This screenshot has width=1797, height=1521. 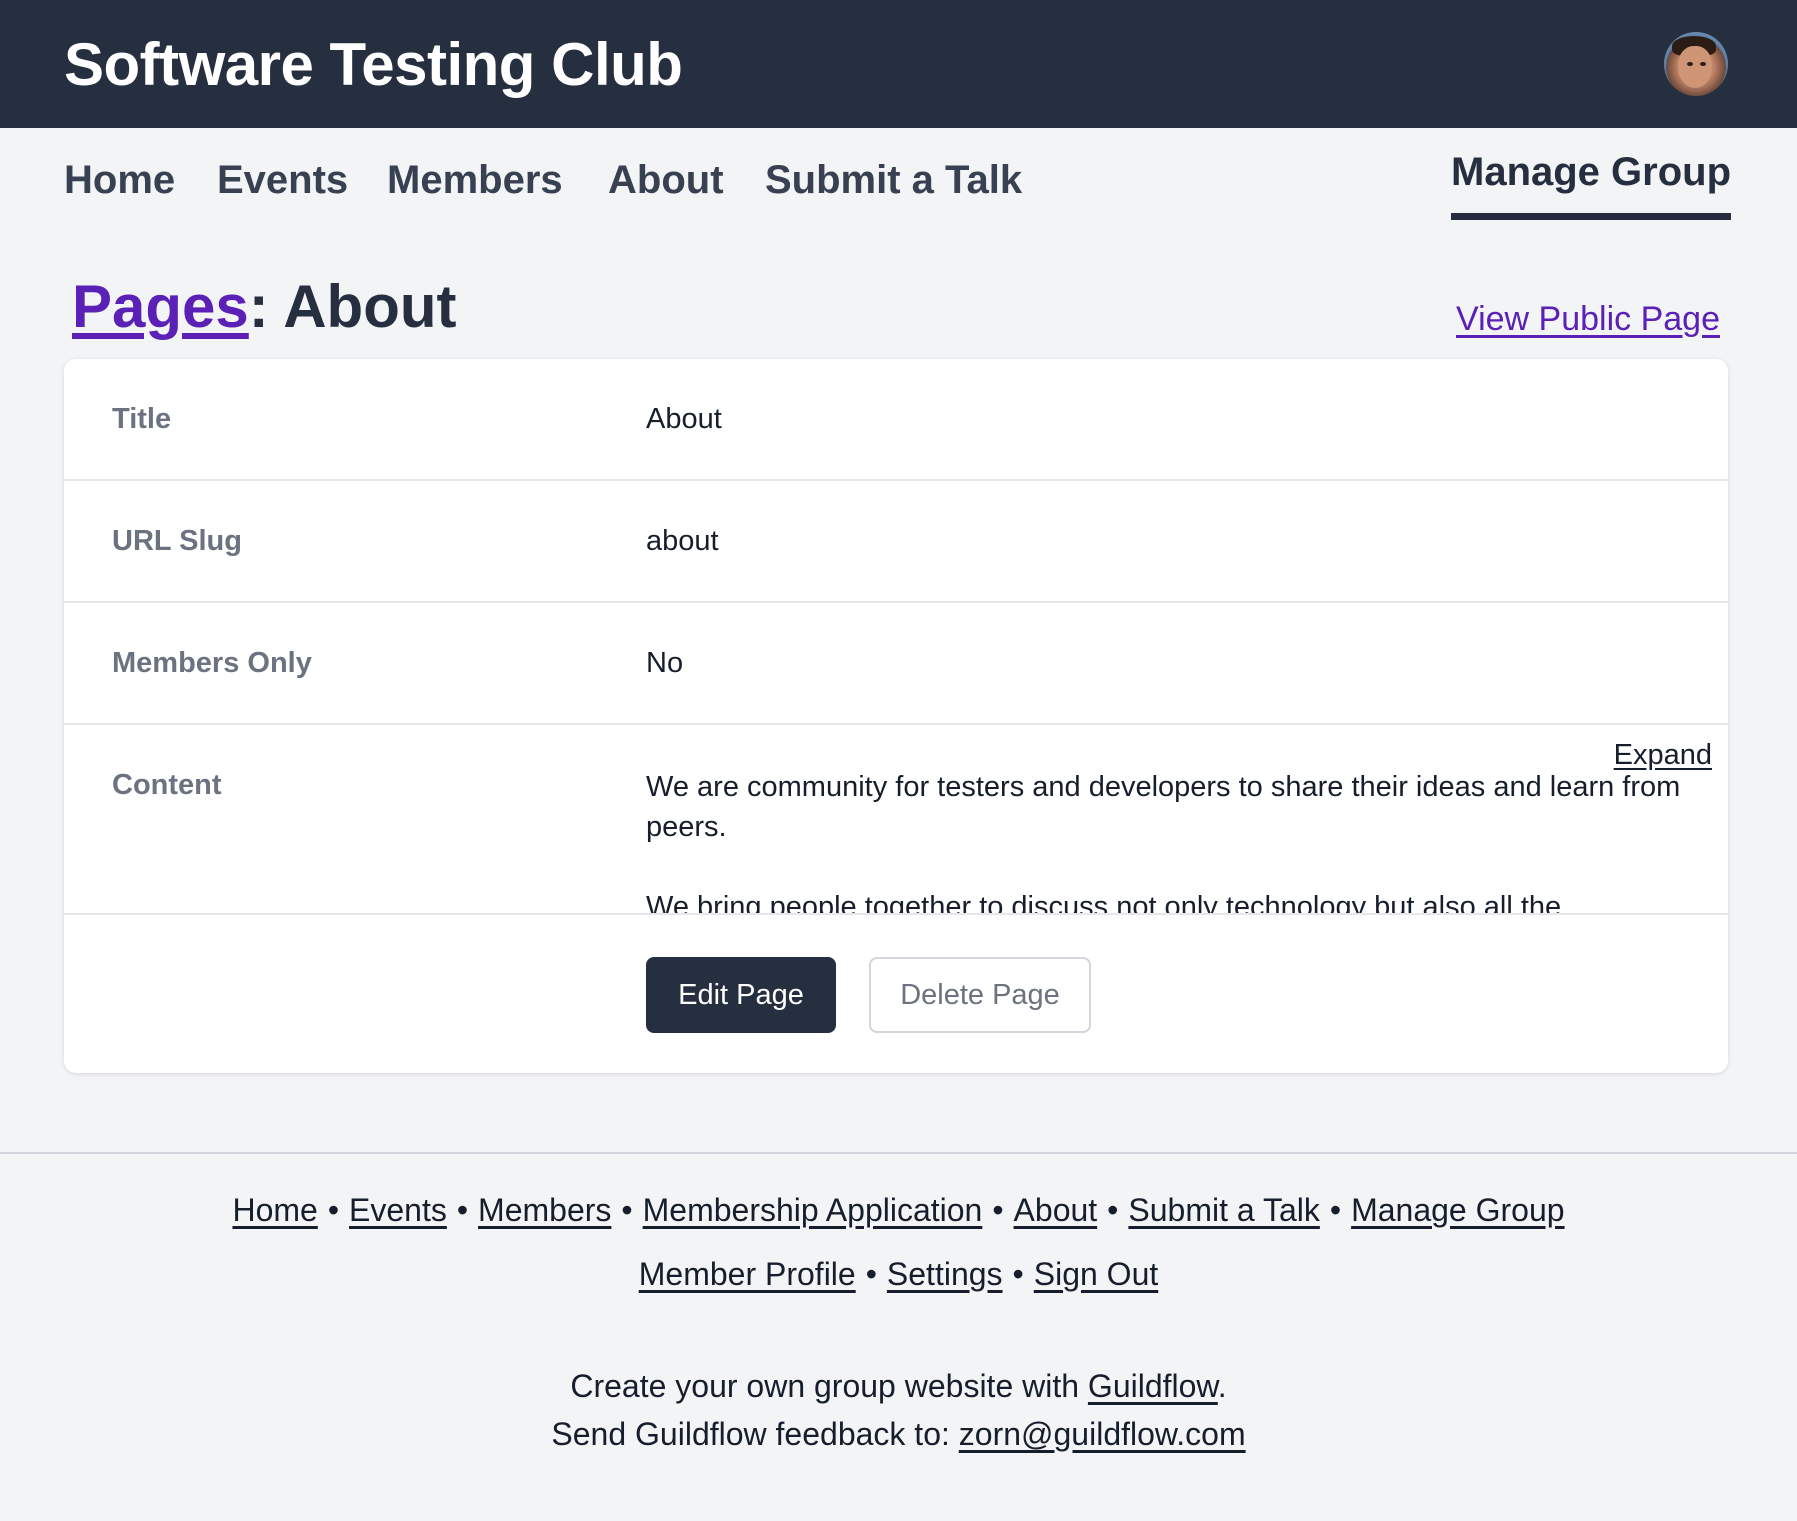 What do you see at coordinates (274, 1210) in the screenshot?
I see `footer-link-home: Home` at bounding box center [274, 1210].